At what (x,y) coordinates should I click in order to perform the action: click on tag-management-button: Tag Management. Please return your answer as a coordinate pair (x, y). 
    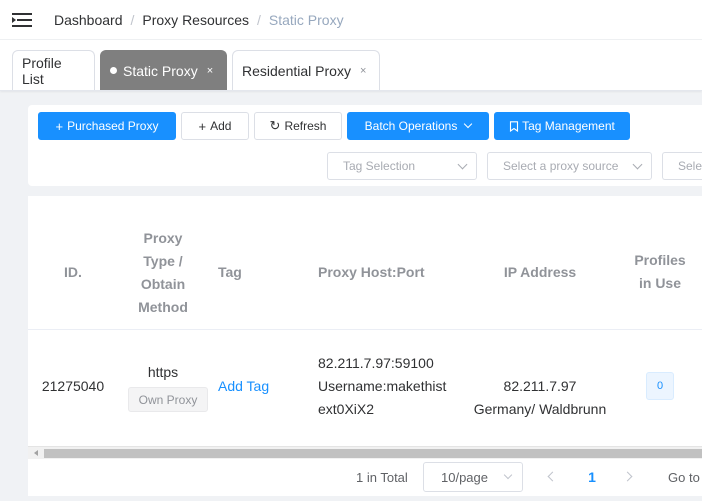
    Looking at the image, I should click on (562, 126).